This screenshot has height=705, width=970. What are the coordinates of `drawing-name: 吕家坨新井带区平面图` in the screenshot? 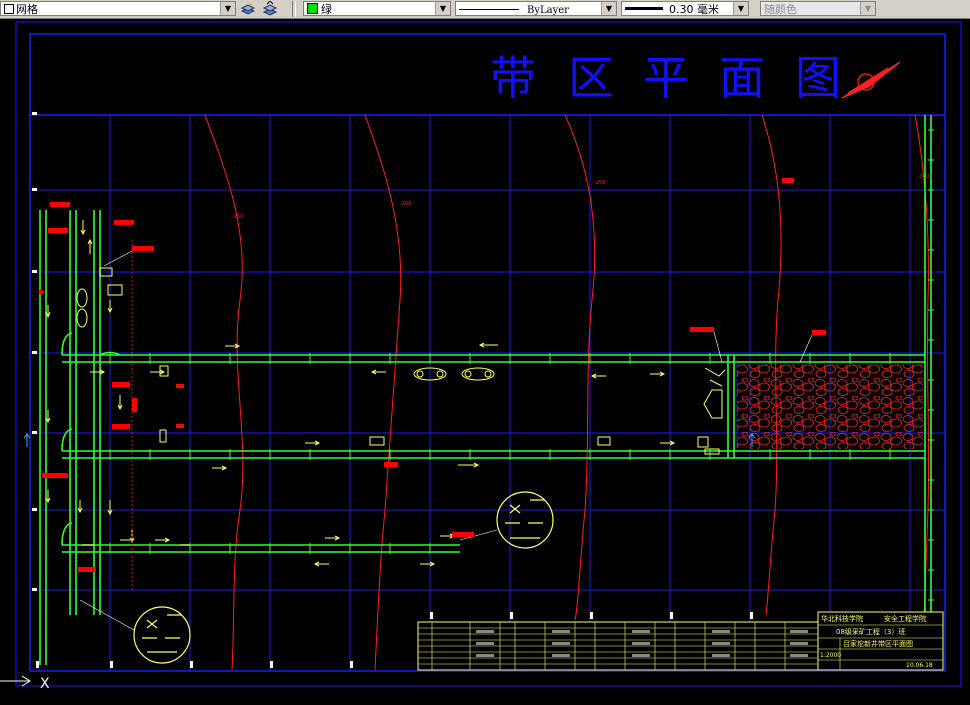 It's located at (878, 643).